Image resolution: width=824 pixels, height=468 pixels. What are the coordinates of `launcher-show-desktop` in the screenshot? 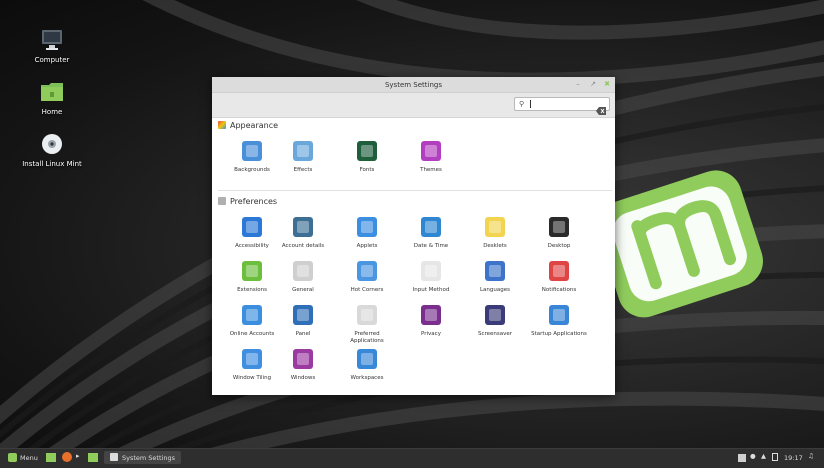 It's located at (51, 457).